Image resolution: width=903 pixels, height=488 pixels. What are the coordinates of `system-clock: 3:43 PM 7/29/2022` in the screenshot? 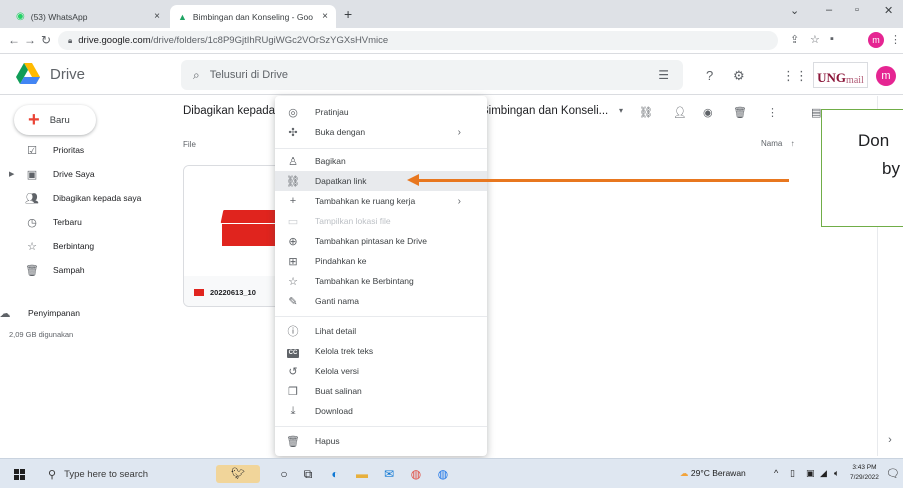 It's located at (864, 473).